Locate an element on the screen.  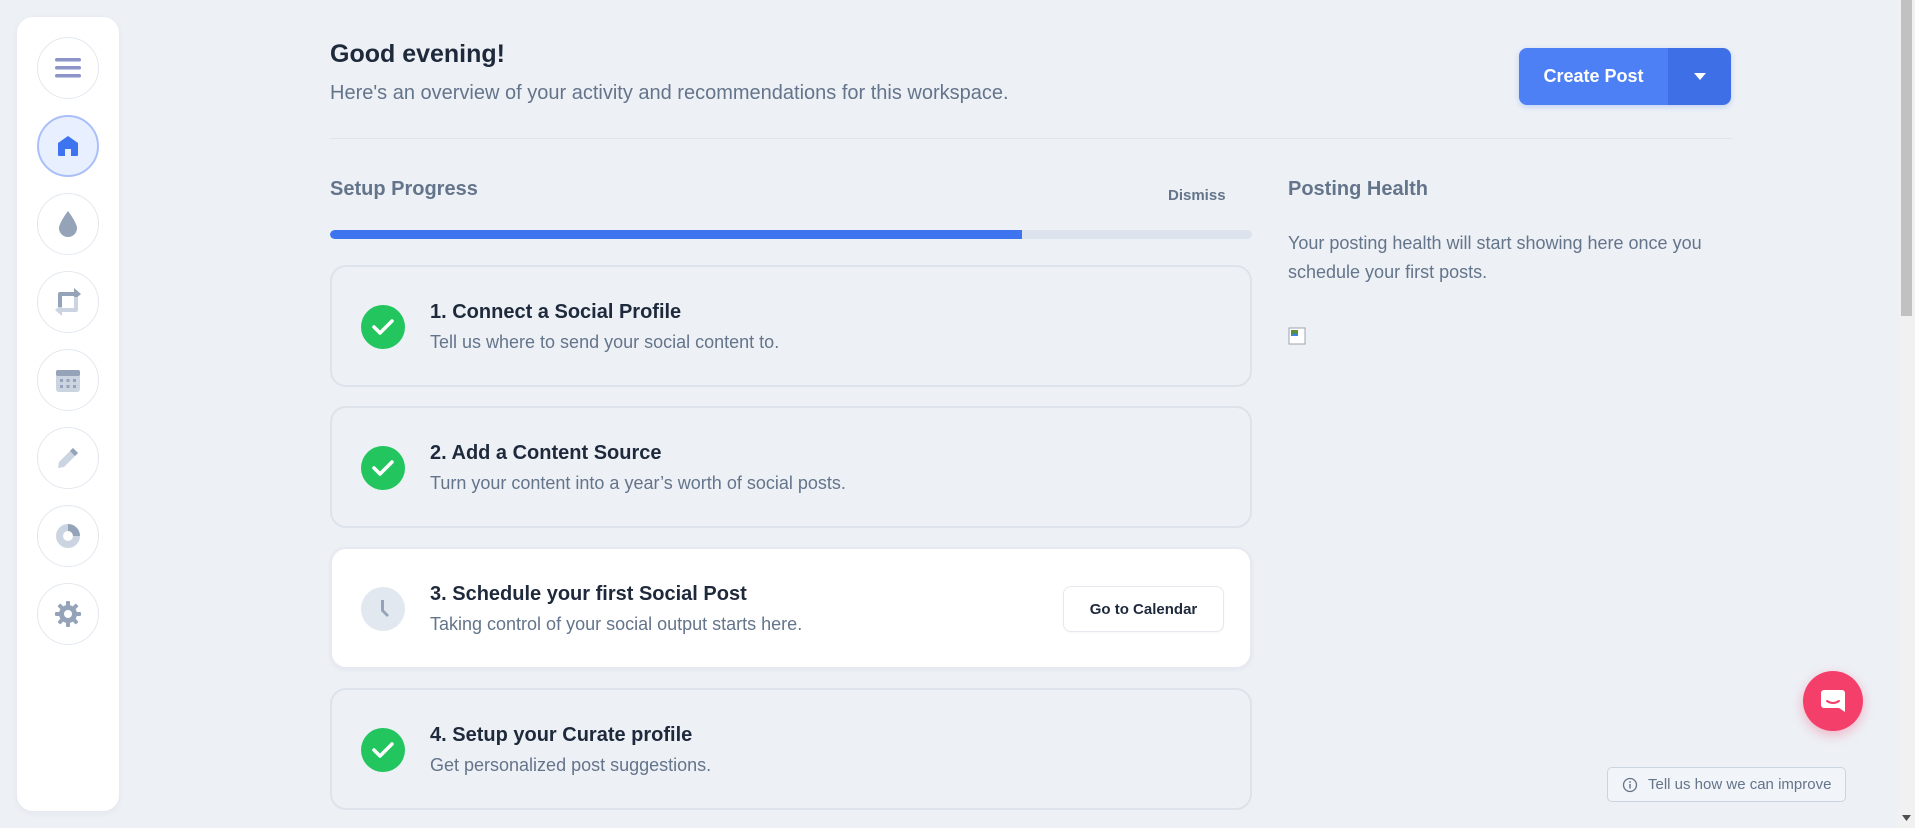
sidebar-item-menu is located at coordinates (68, 68).